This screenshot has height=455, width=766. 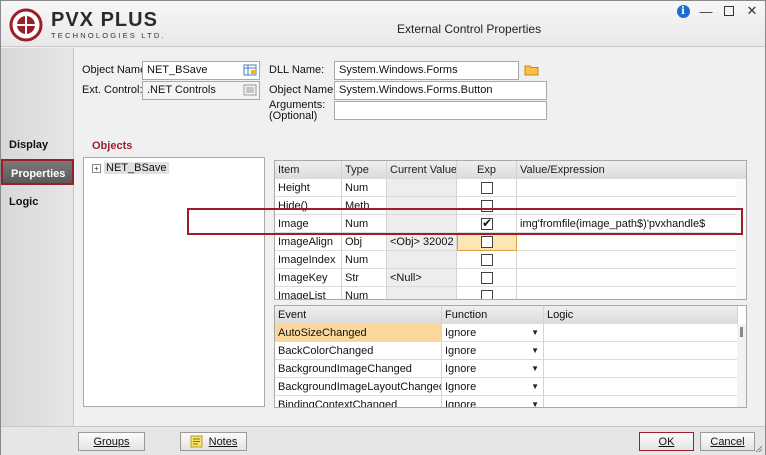 I want to click on tab-properties: Properties, so click(x=37, y=172).